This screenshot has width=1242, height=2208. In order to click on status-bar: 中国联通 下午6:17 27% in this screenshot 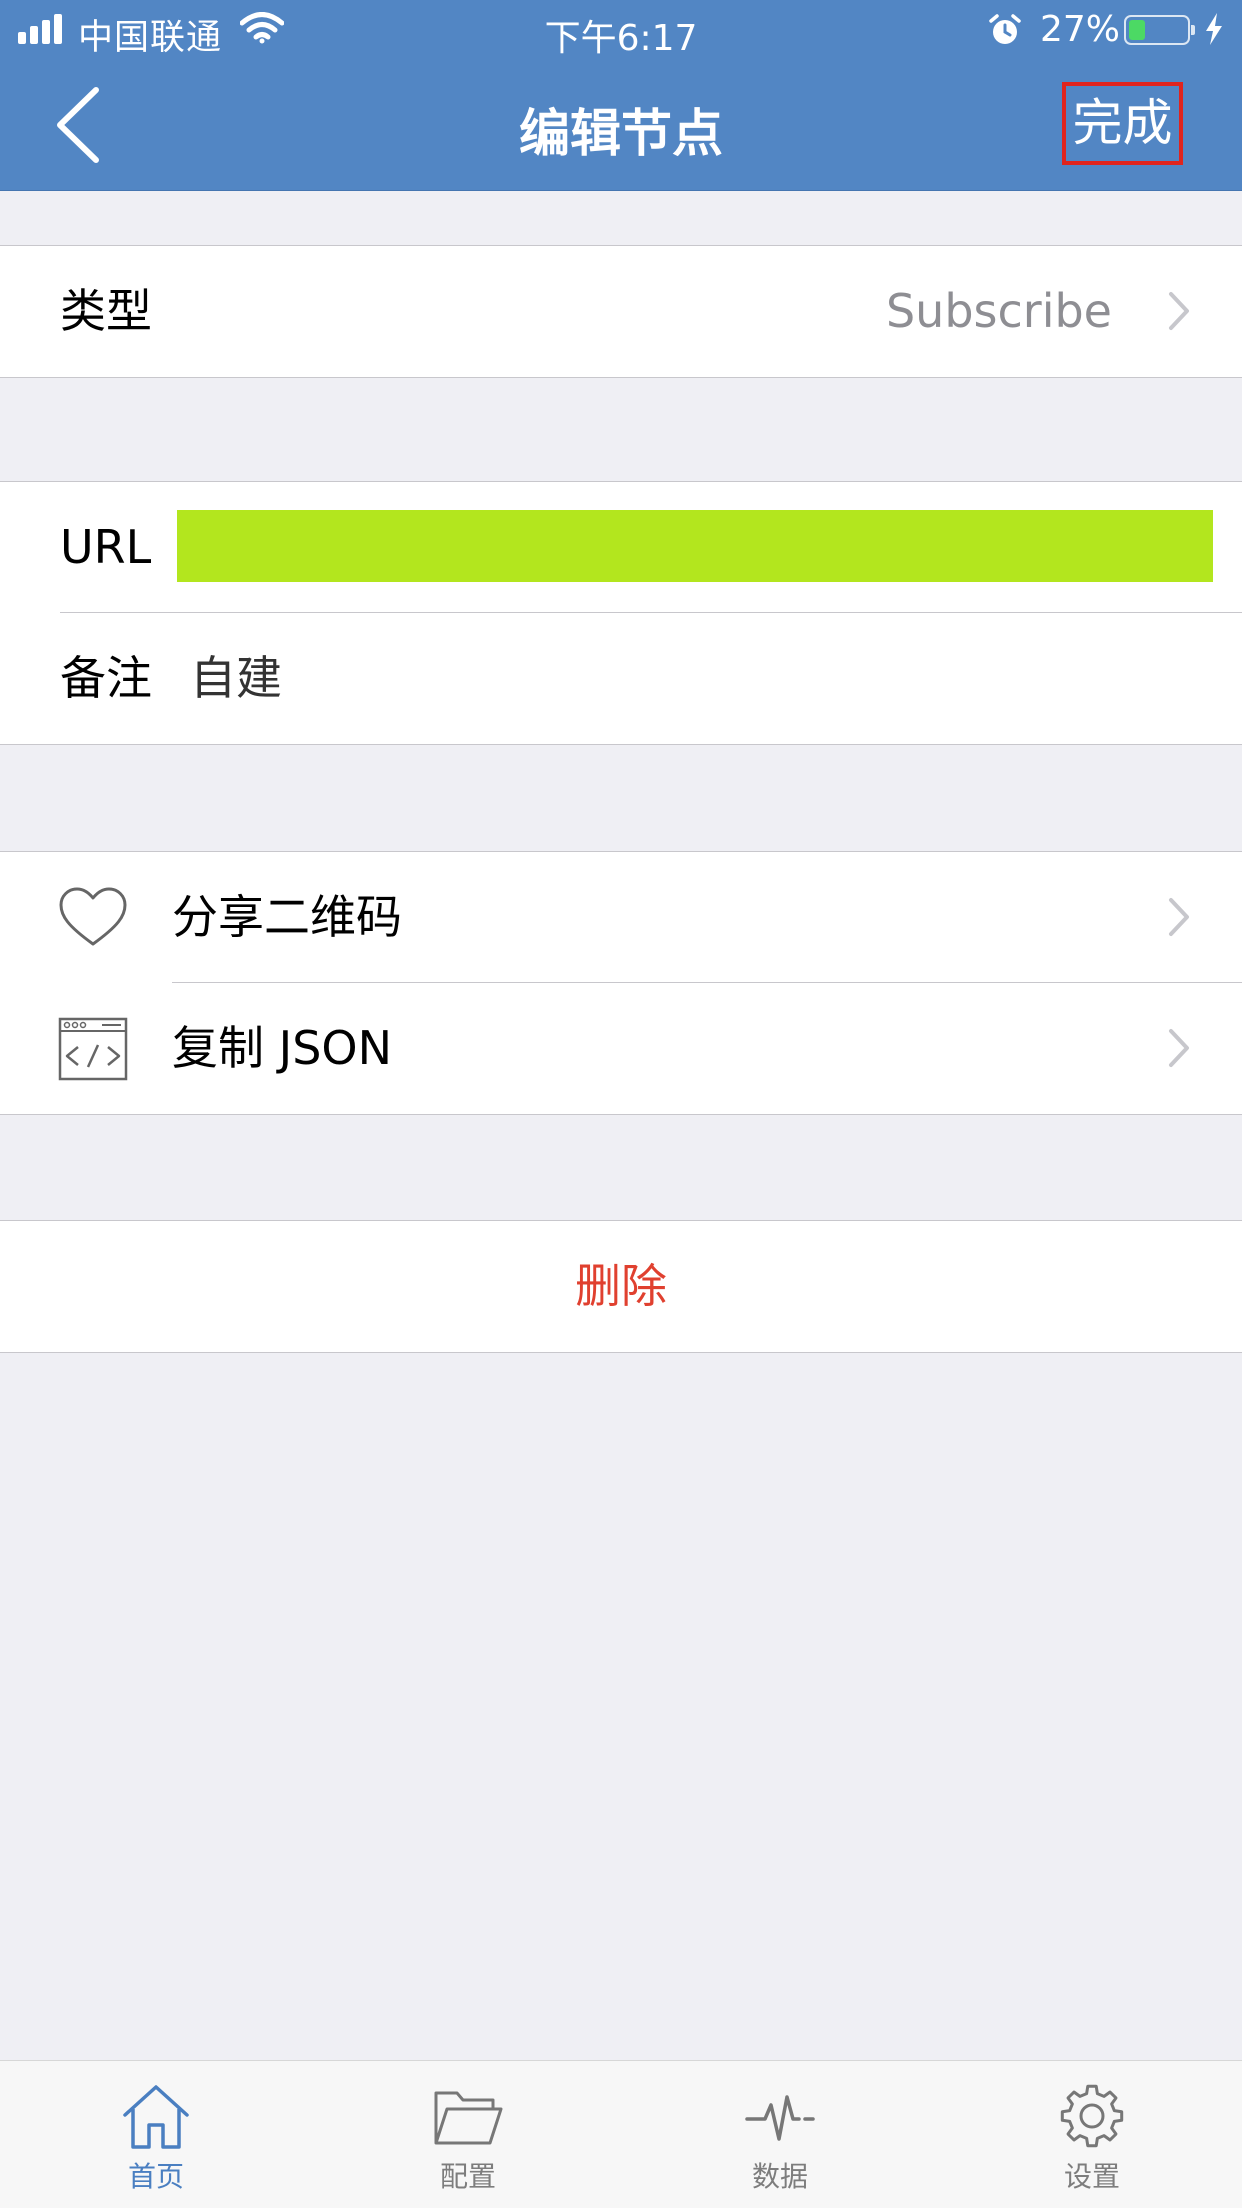, I will do `click(621, 30)`.